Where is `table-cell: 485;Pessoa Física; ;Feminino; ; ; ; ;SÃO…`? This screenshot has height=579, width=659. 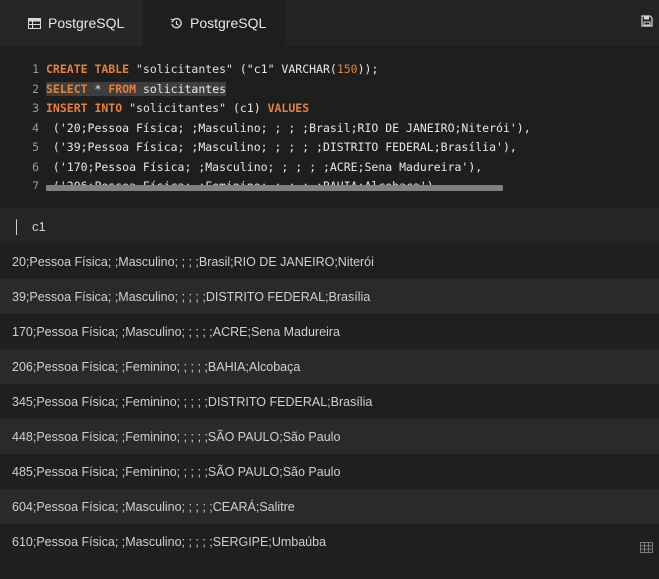 table-cell: 485;Pessoa Física; ;Feminino; ; ; ; ;SÃO… is located at coordinates (176, 471).